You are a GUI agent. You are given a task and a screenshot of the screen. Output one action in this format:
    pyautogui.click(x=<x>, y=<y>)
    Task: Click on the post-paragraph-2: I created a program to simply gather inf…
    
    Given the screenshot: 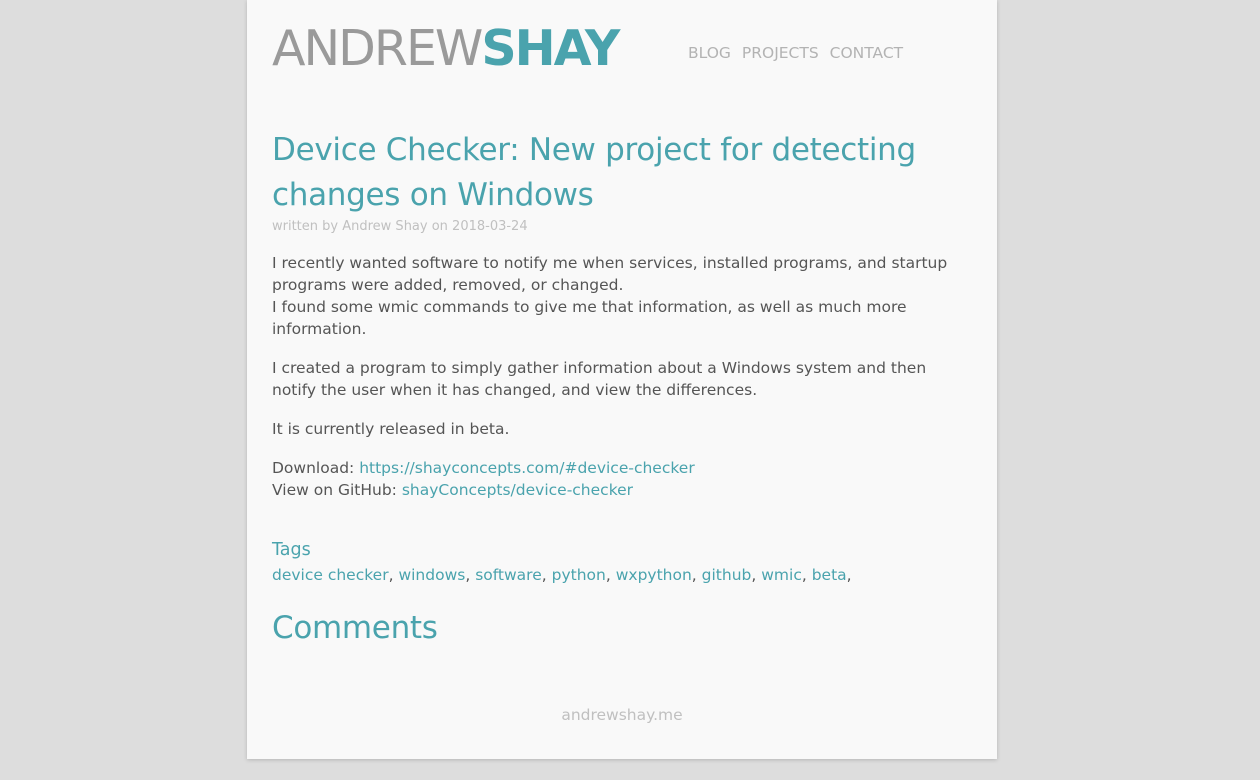 What is the action you would take?
    pyautogui.click(x=599, y=379)
    